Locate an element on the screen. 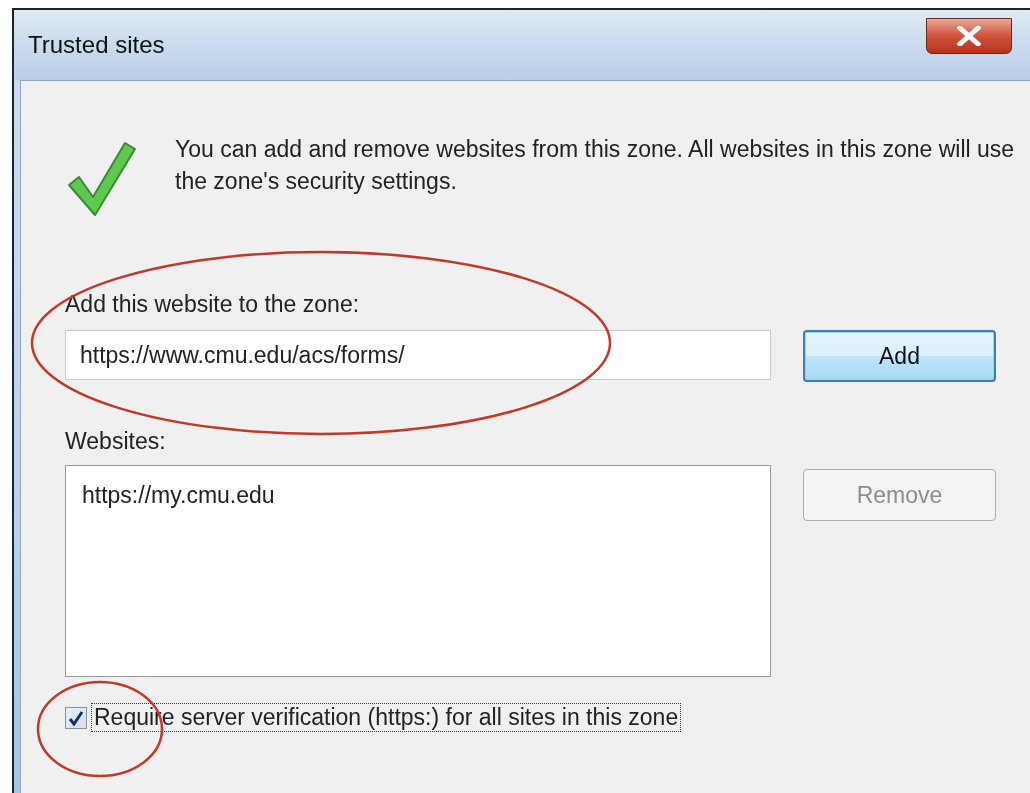  add-button: Add is located at coordinates (899, 356).